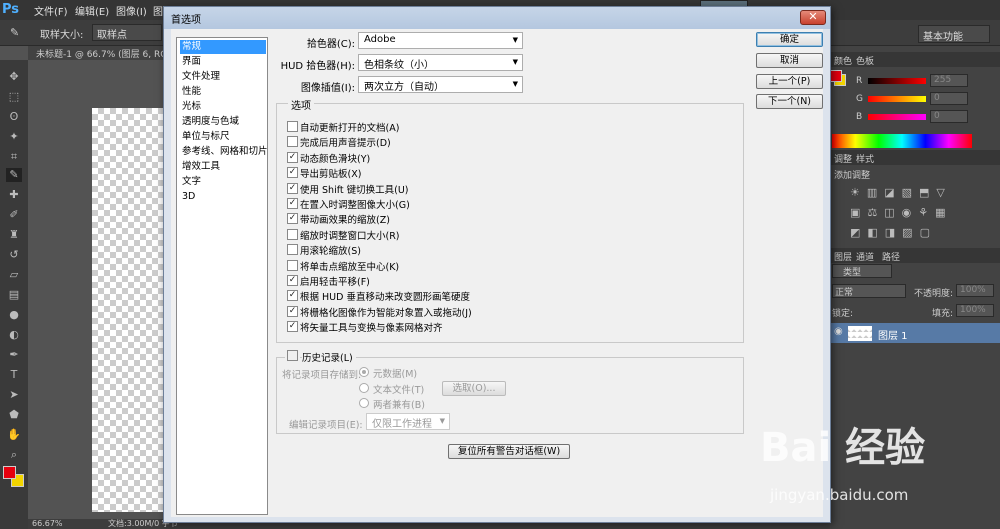  I want to click on tab-swatches: 色板, so click(865, 60).